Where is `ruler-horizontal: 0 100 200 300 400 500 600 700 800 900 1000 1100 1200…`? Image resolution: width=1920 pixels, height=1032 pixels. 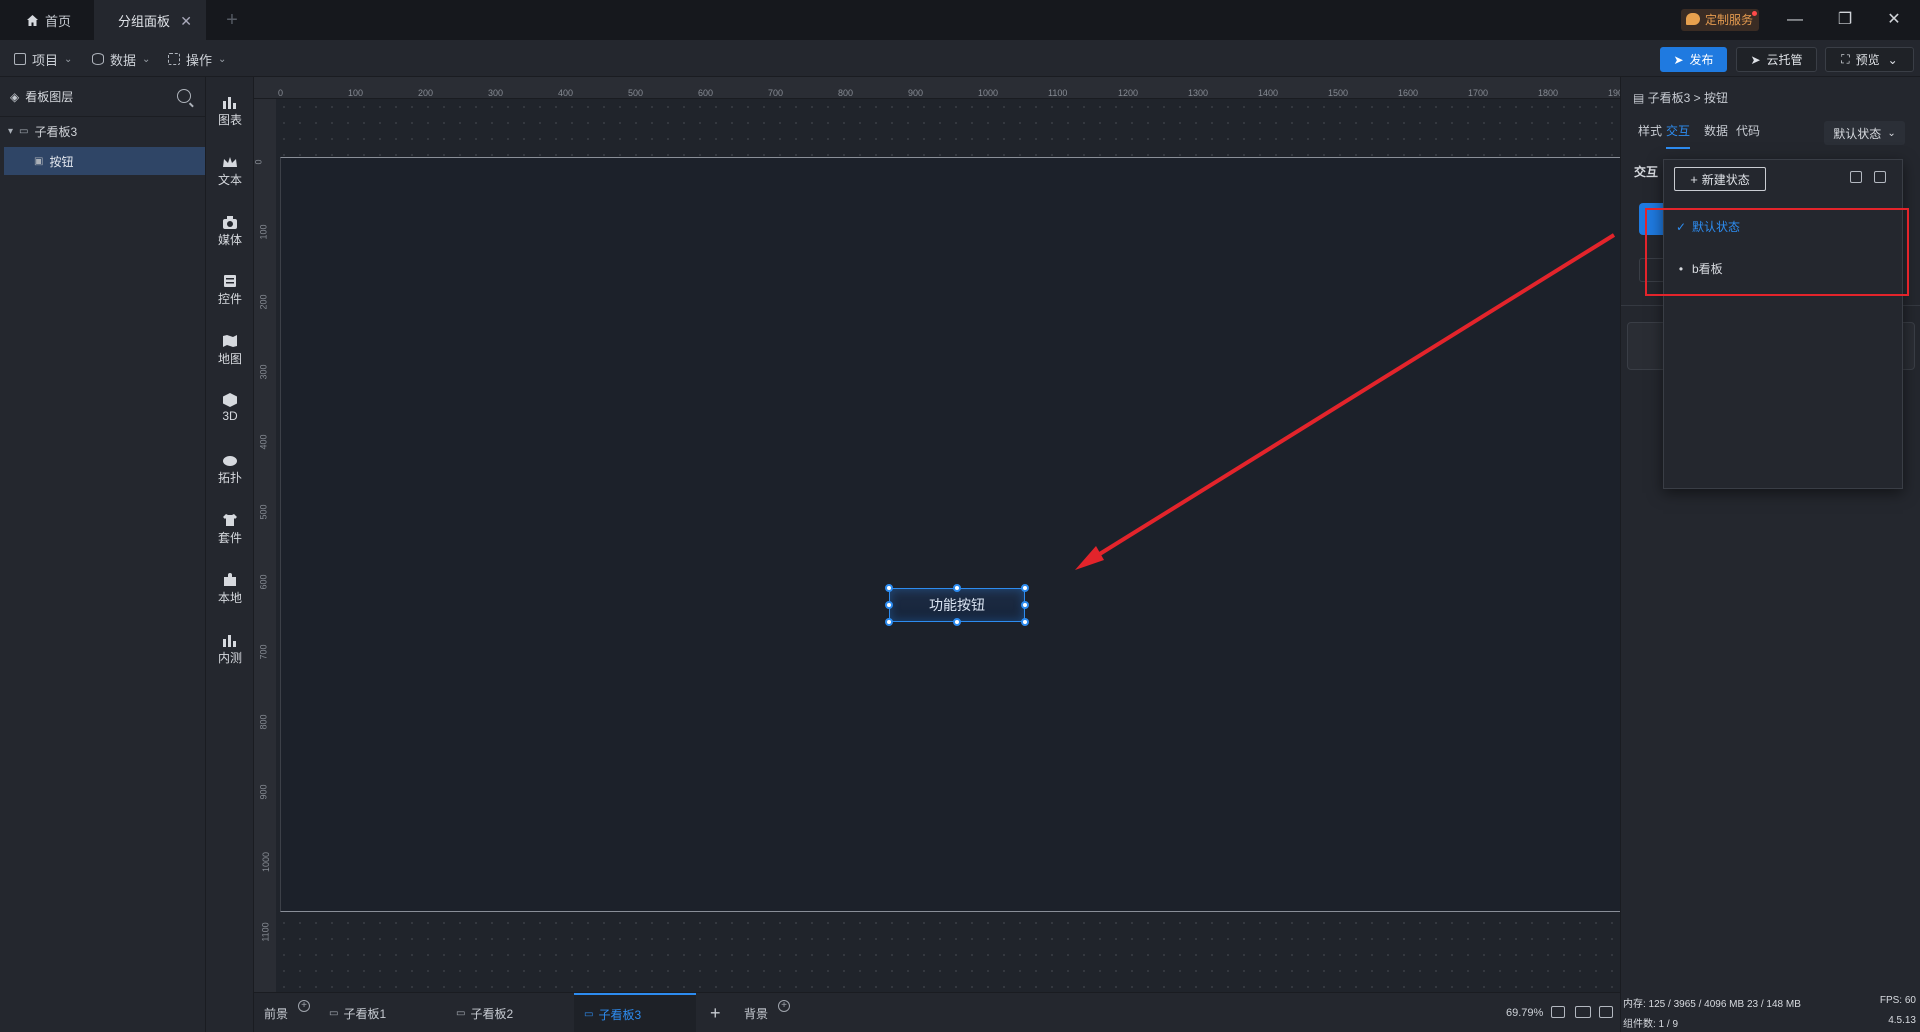
ruler-horizontal: 0 100 200 300 400 500 600 700 800 900 1000 1100 1200… is located at coordinates (941, 88).